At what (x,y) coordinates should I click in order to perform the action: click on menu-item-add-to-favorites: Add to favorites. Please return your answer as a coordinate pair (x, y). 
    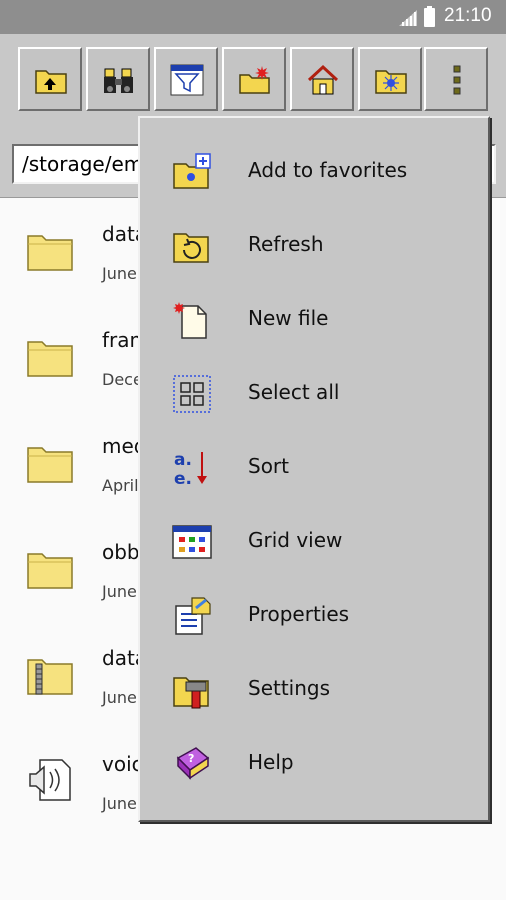
    Looking at the image, I should click on (314, 171).